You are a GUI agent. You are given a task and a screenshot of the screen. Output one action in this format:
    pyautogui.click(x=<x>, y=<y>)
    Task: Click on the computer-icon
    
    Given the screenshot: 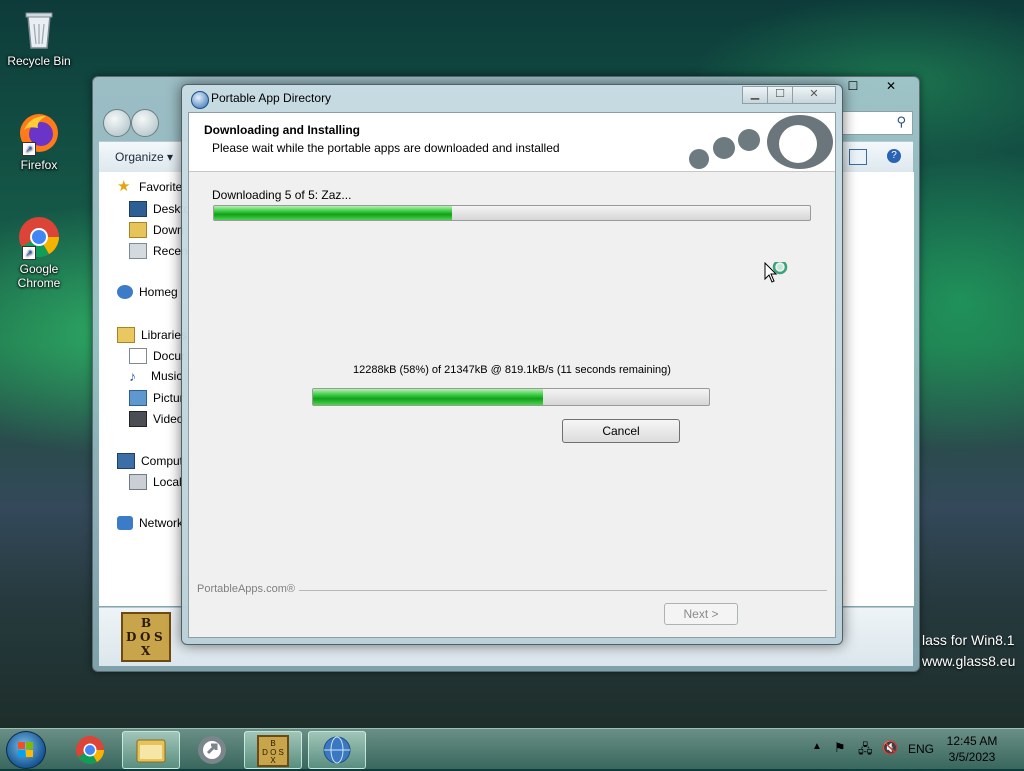 What is the action you would take?
    pyautogui.click(x=126, y=461)
    